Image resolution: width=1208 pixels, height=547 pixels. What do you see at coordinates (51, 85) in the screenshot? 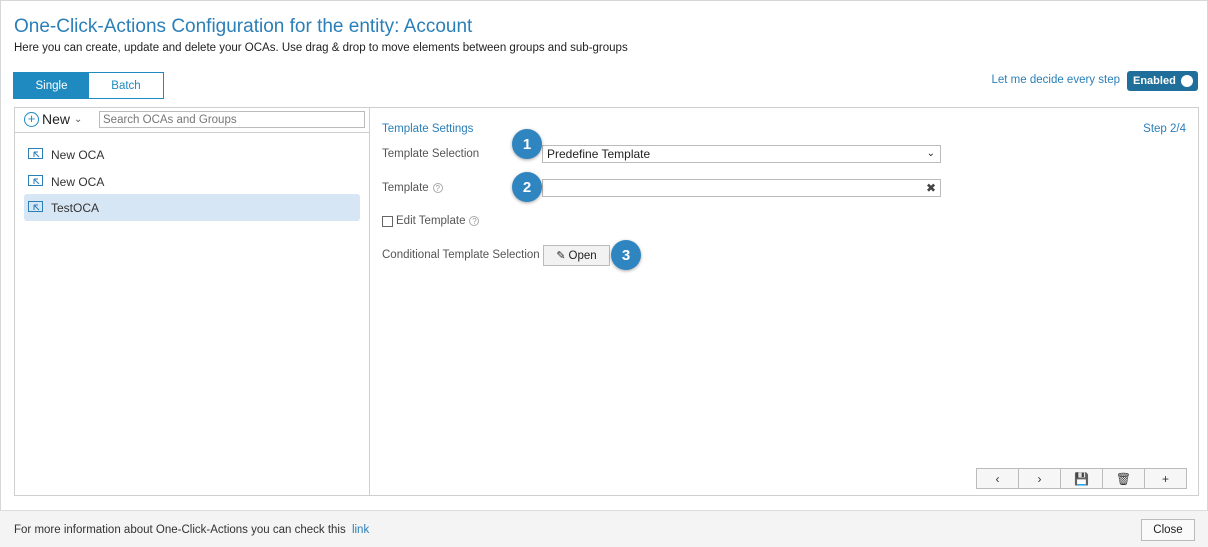
I see `tab-single: Single` at bounding box center [51, 85].